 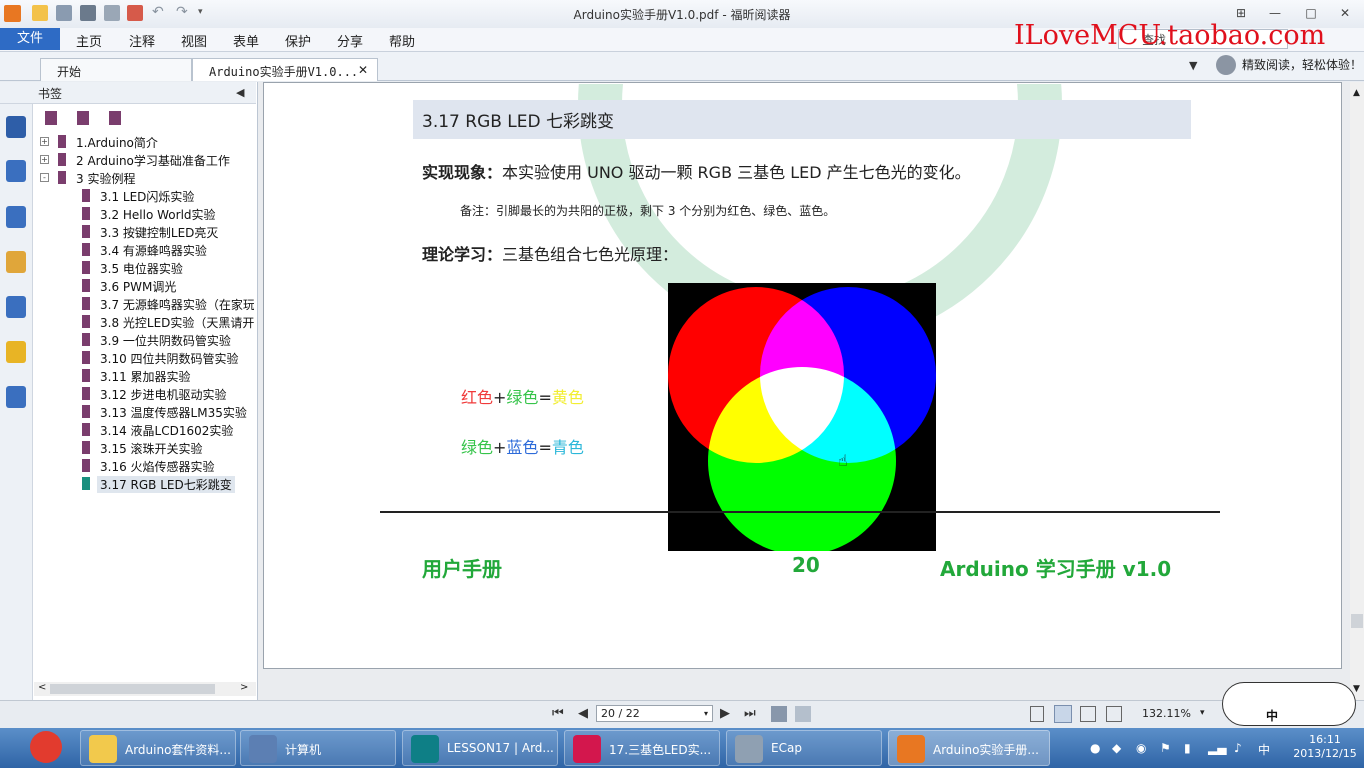 What do you see at coordinates (142, 40) in the screenshot?
I see `menu-comment: 注释` at bounding box center [142, 40].